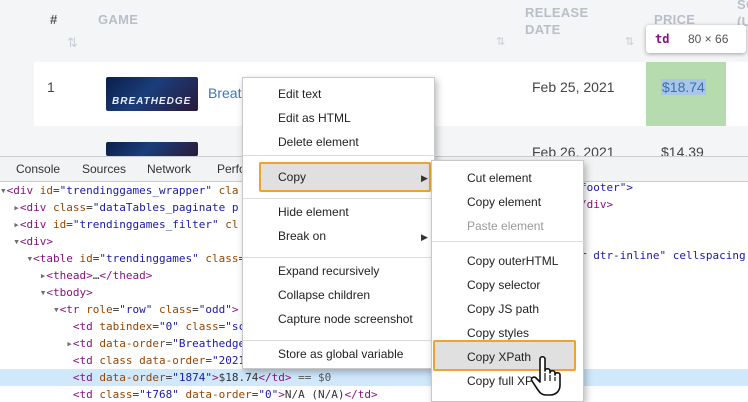  Describe the element at coordinates (353, 295) in the screenshot. I see `menu-item-collapse-children: Collapse children` at that location.